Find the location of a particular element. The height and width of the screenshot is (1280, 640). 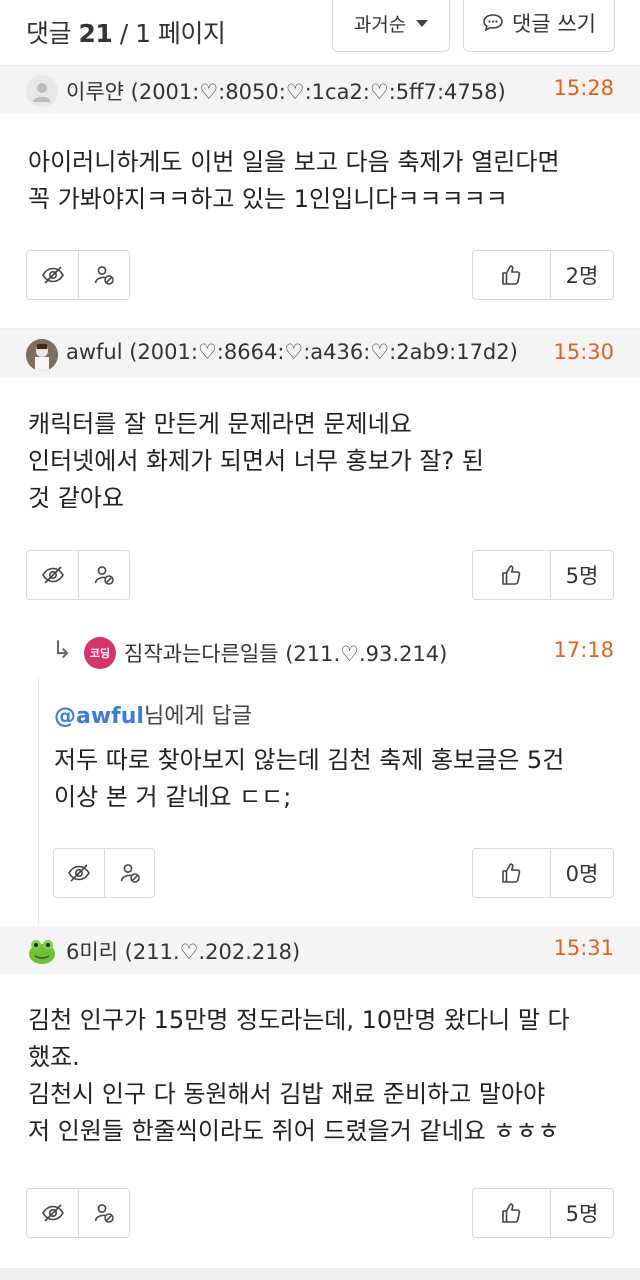

sort-label: 과거순 is located at coordinates (380, 24).